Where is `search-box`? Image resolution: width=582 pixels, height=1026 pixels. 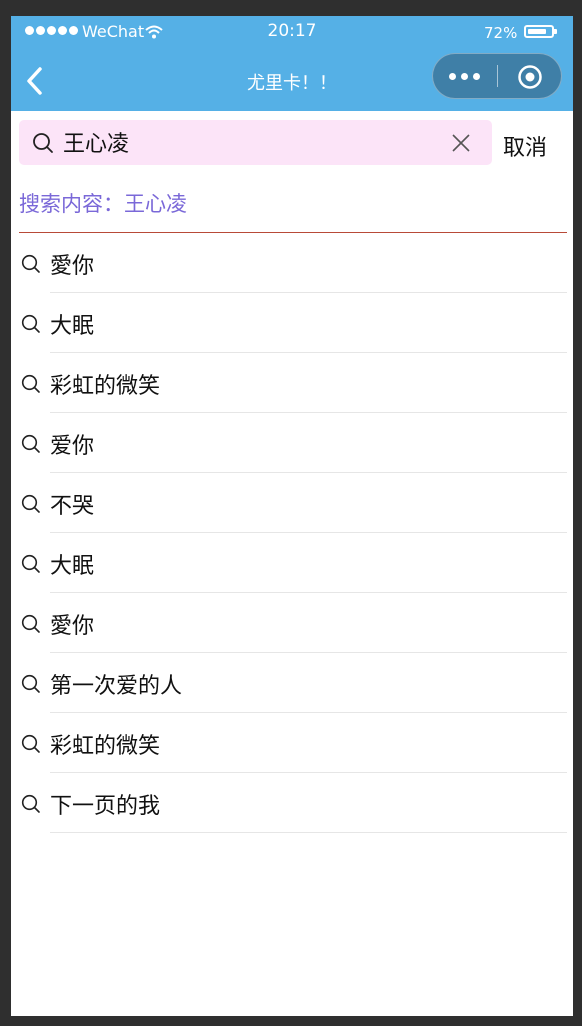
search-box is located at coordinates (255, 142).